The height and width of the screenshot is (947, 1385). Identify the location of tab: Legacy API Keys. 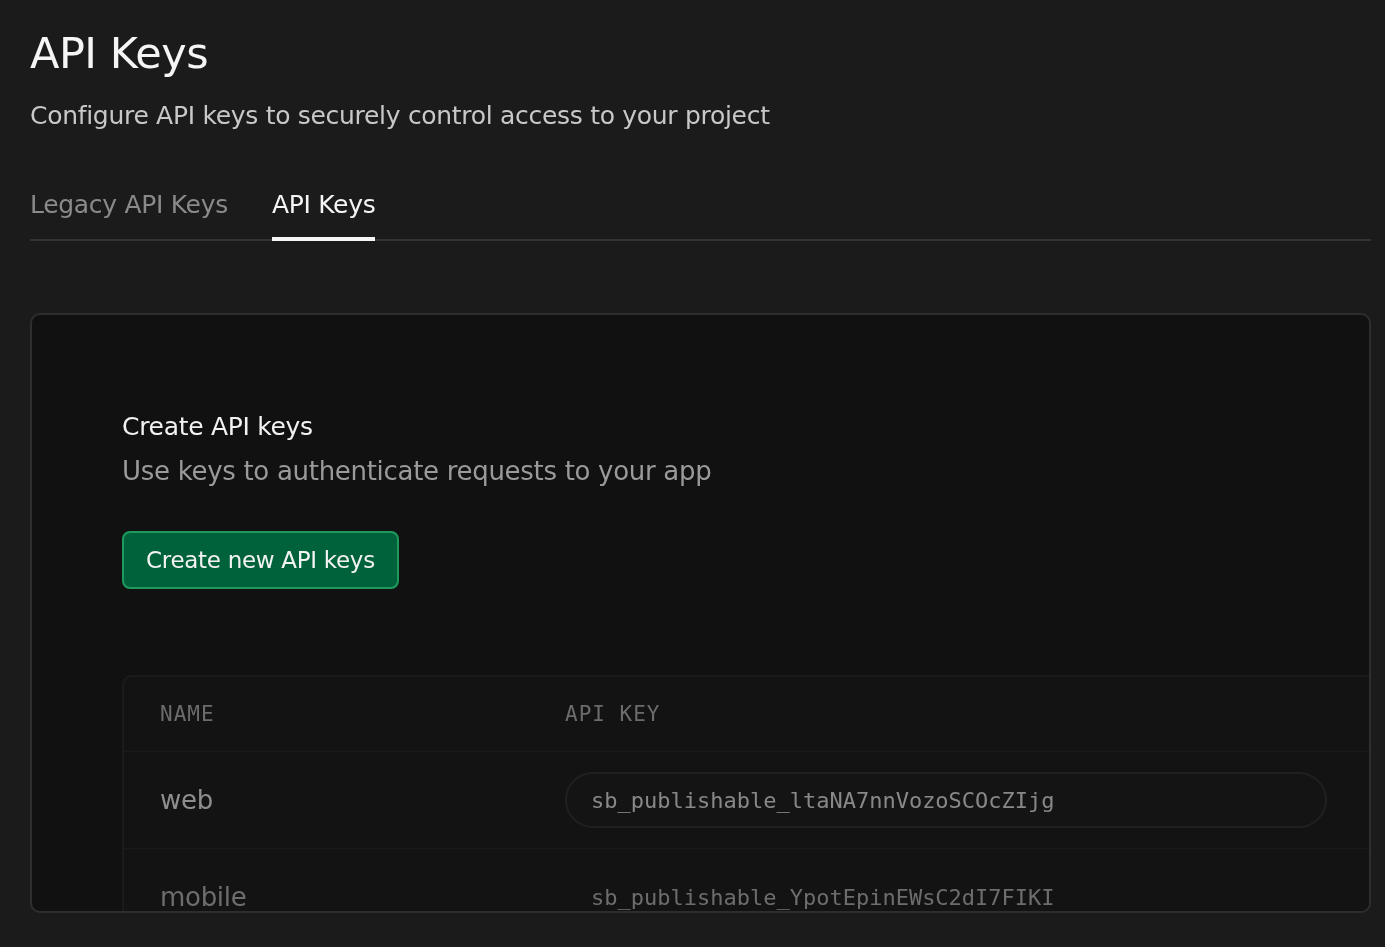
(129, 215).